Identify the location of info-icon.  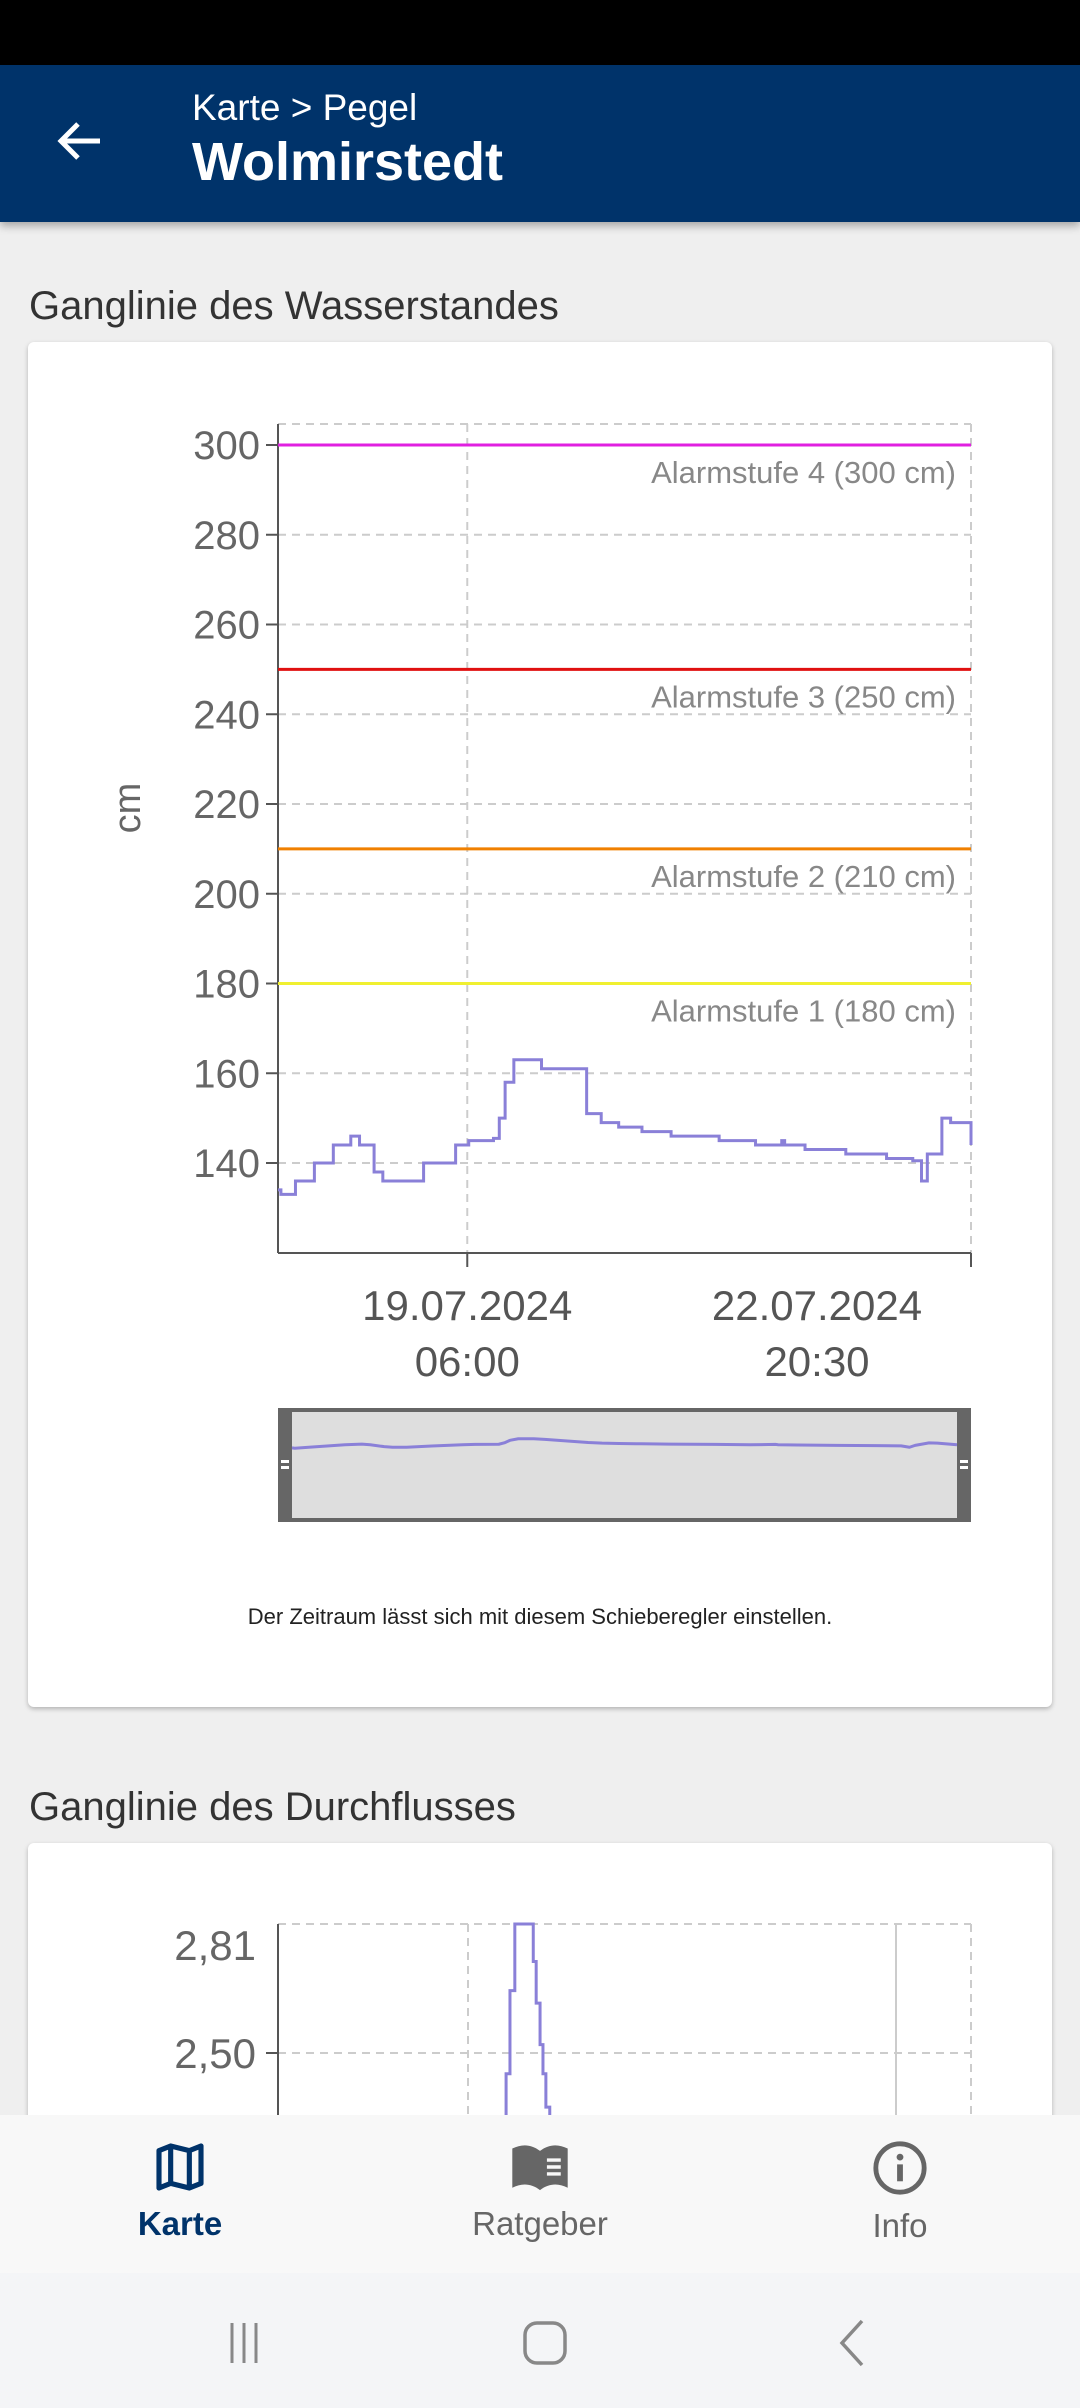
(900, 2168).